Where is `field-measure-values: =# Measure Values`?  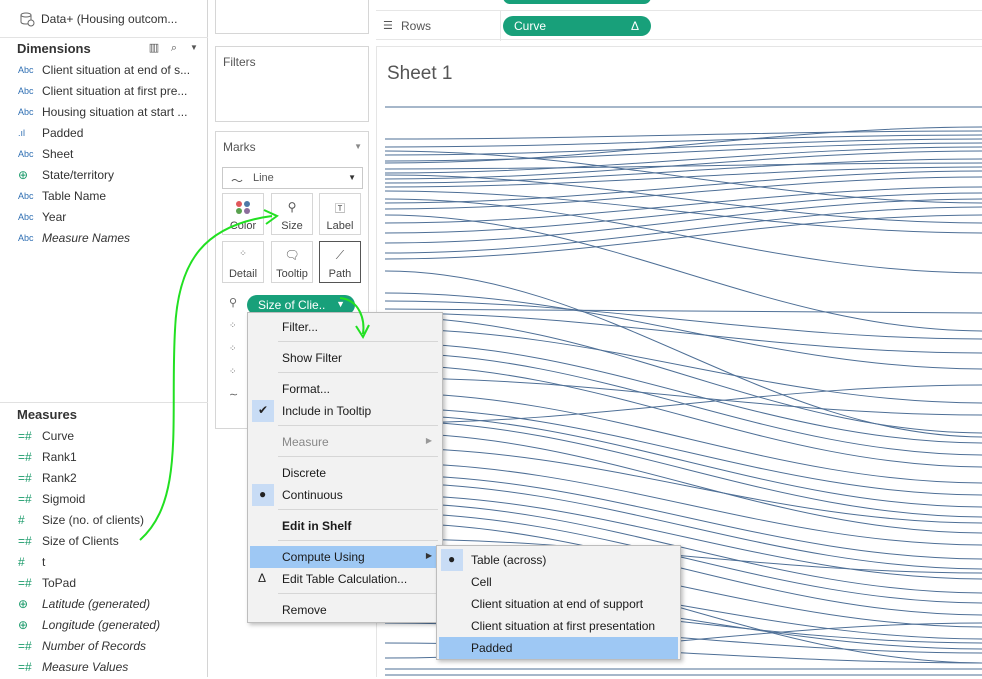 field-measure-values: =# Measure Values is located at coordinates (111, 669).